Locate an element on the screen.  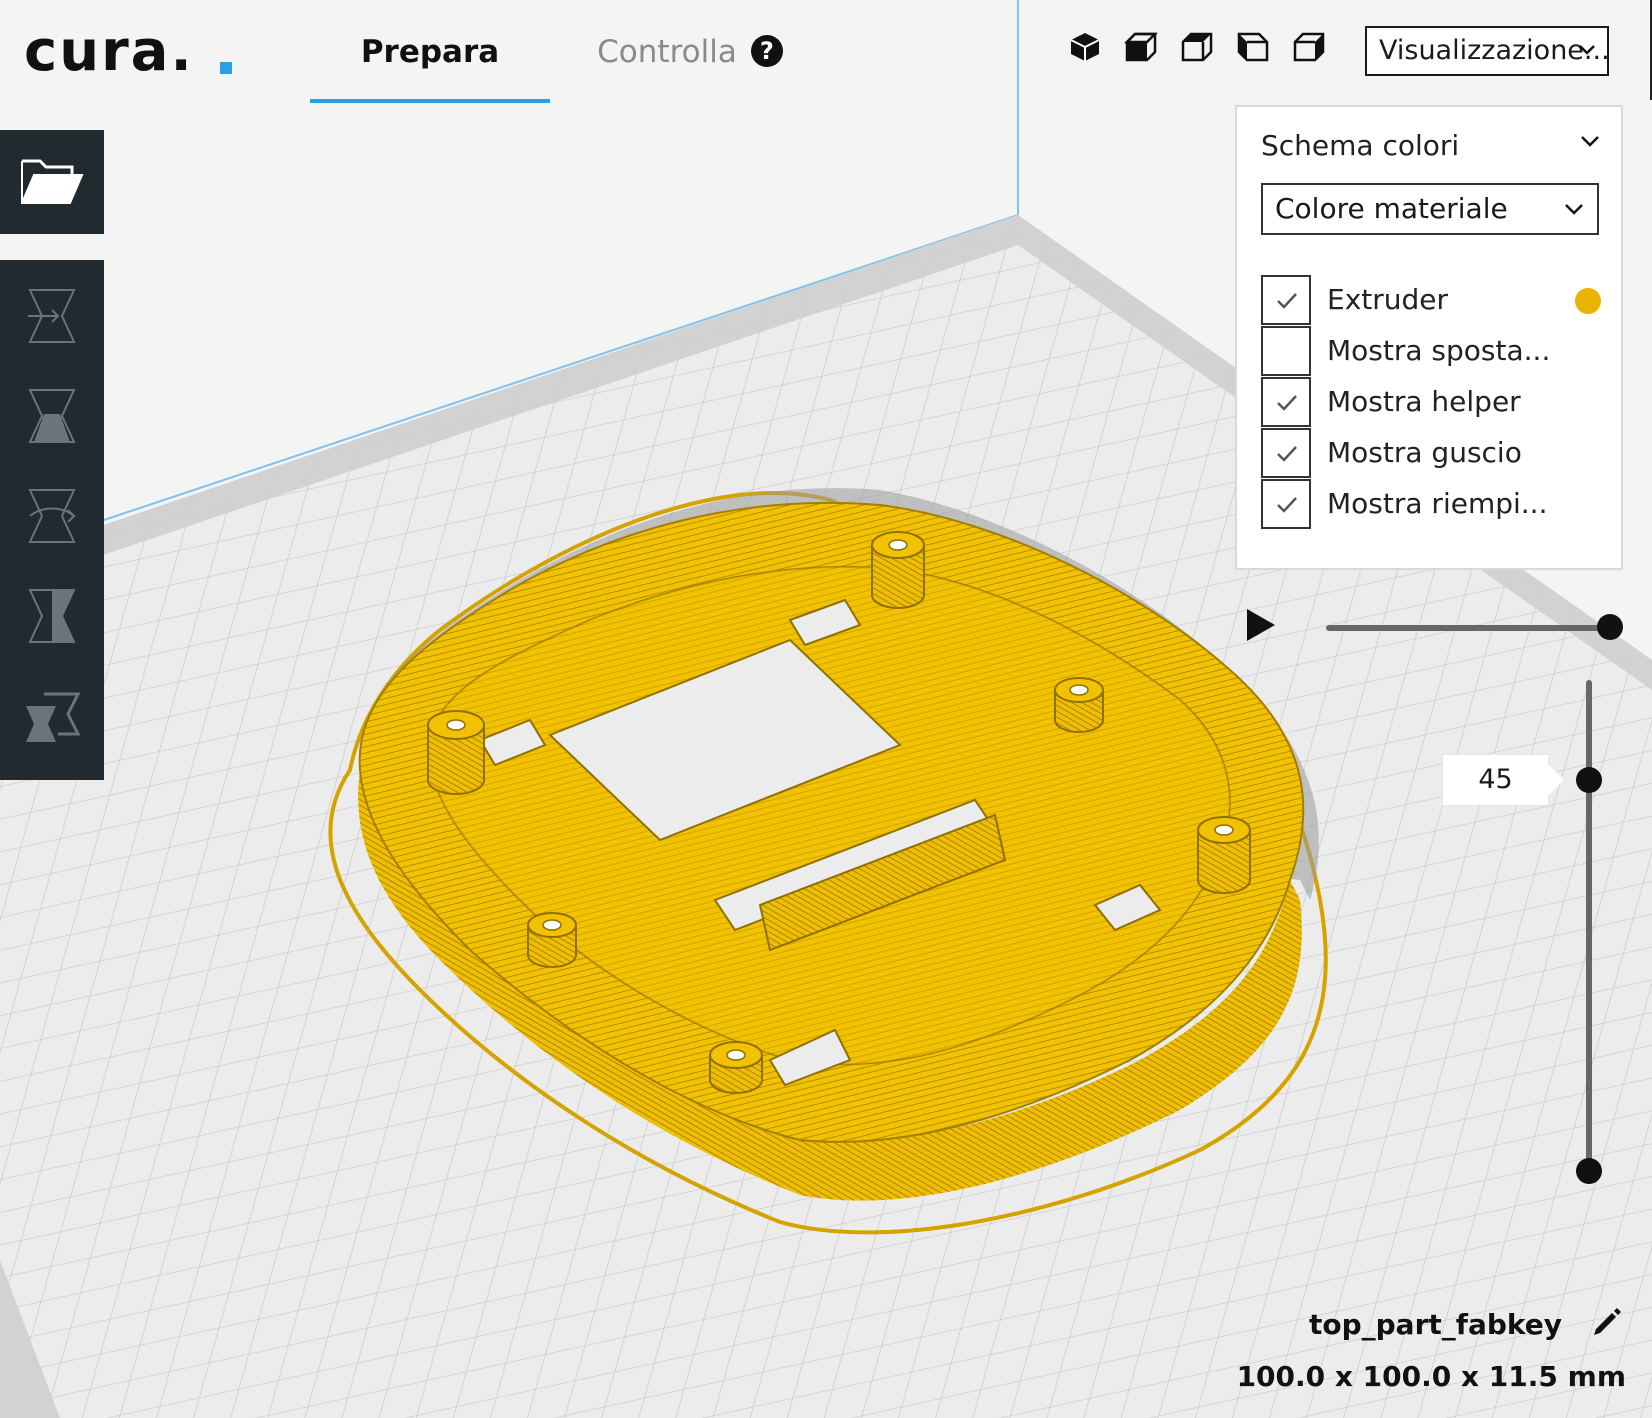
view-right-icon is located at coordinates (1309, 47).